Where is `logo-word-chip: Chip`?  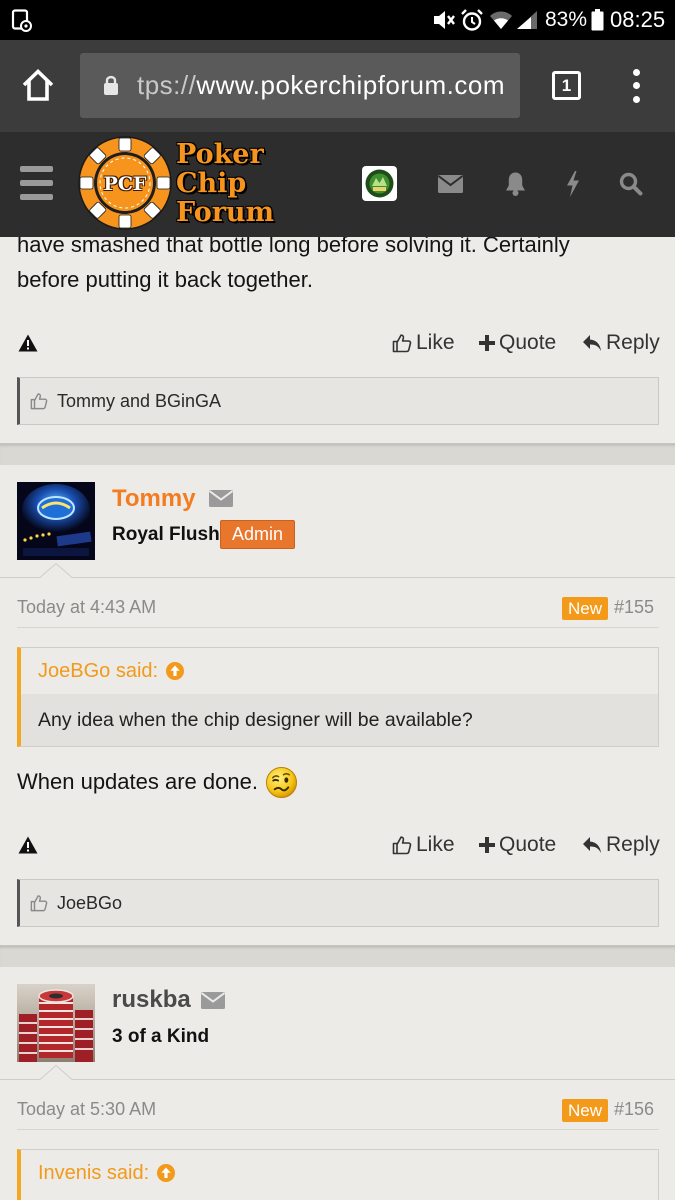
logo-word-chip: Chip is located at coordinates (211, 183).